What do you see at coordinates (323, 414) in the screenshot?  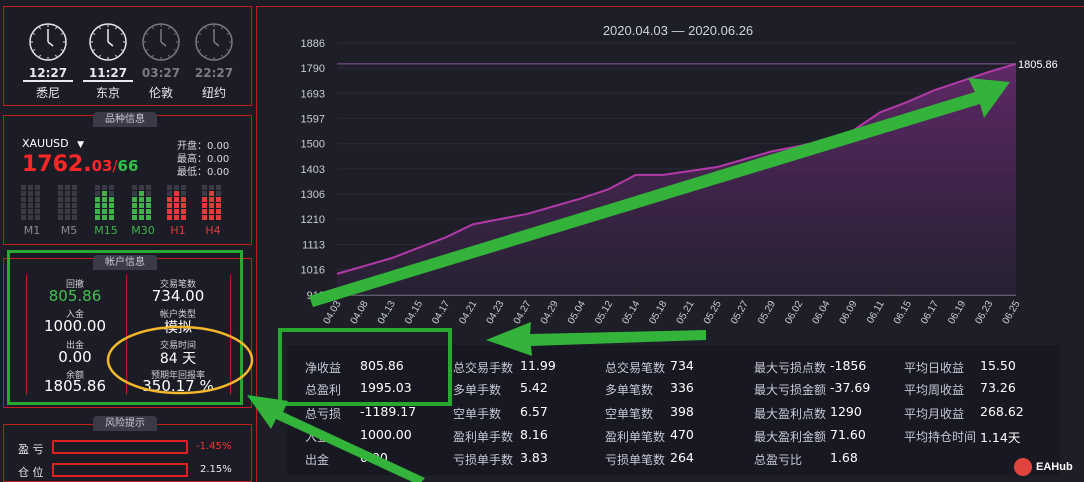 I see `stat-label: 总亏损` at bounding box center [323, 414].